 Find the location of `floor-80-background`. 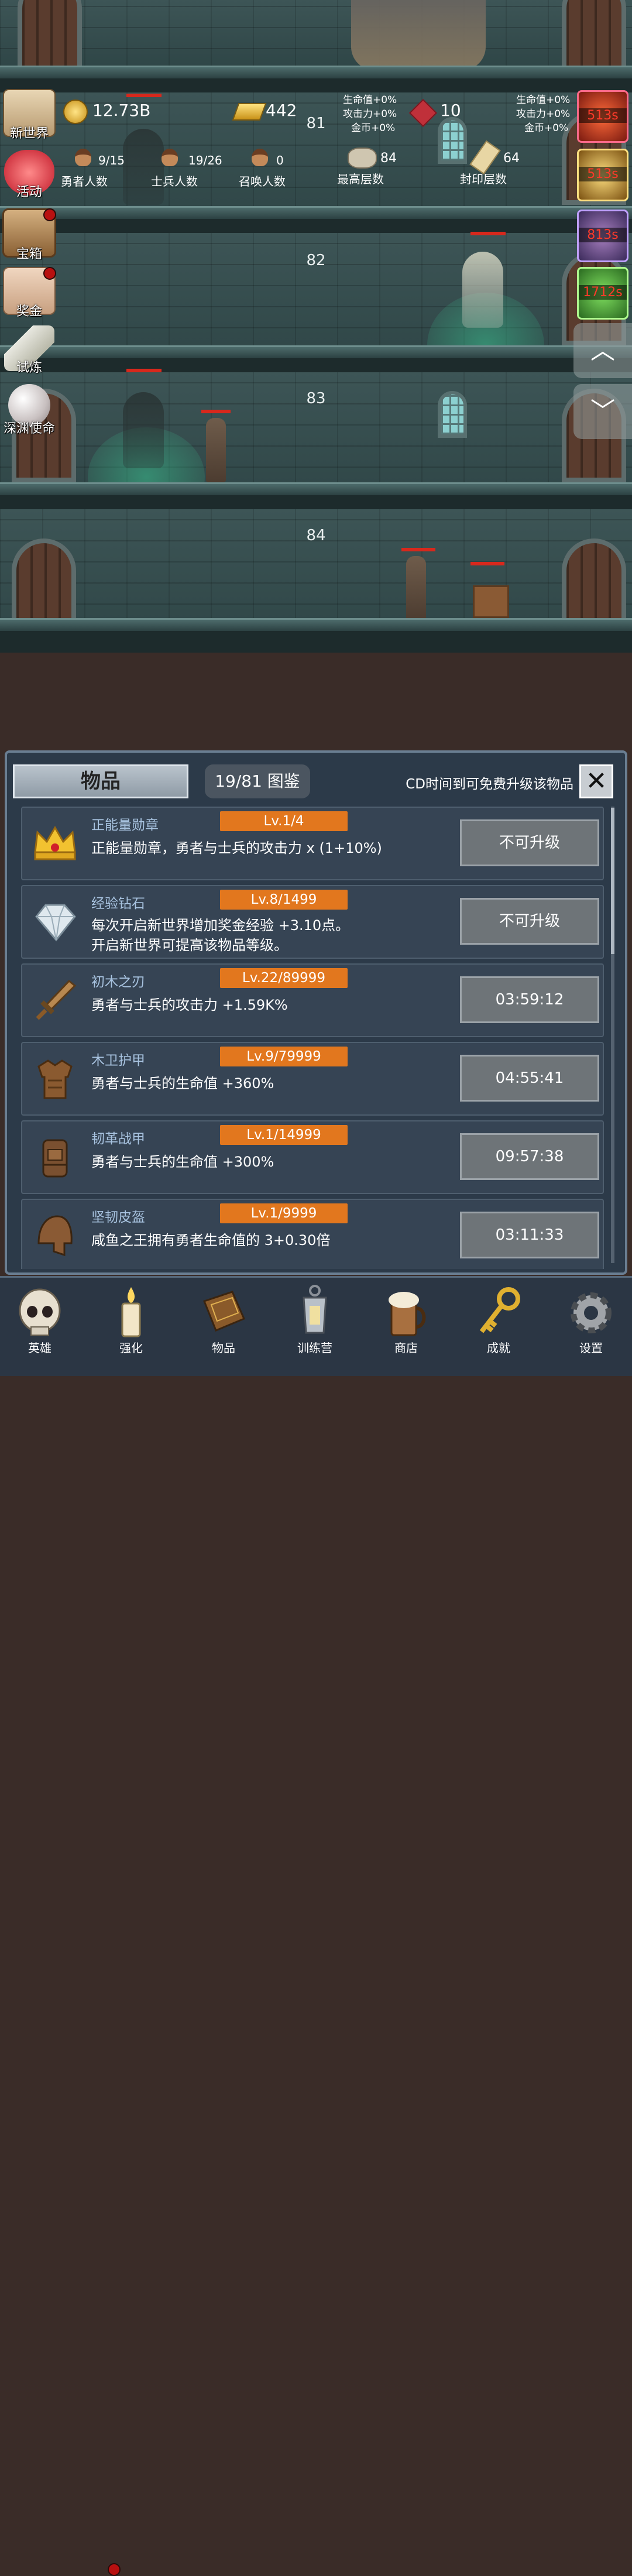

floor-80-background is located at coordinates (316, 35).